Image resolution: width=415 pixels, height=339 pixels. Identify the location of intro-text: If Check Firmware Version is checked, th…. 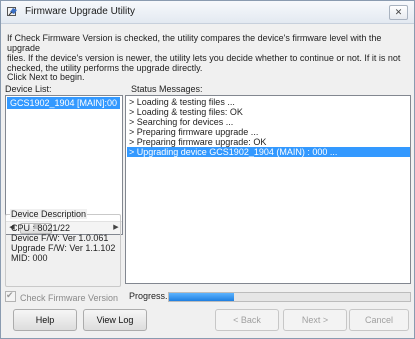
(207, 53).